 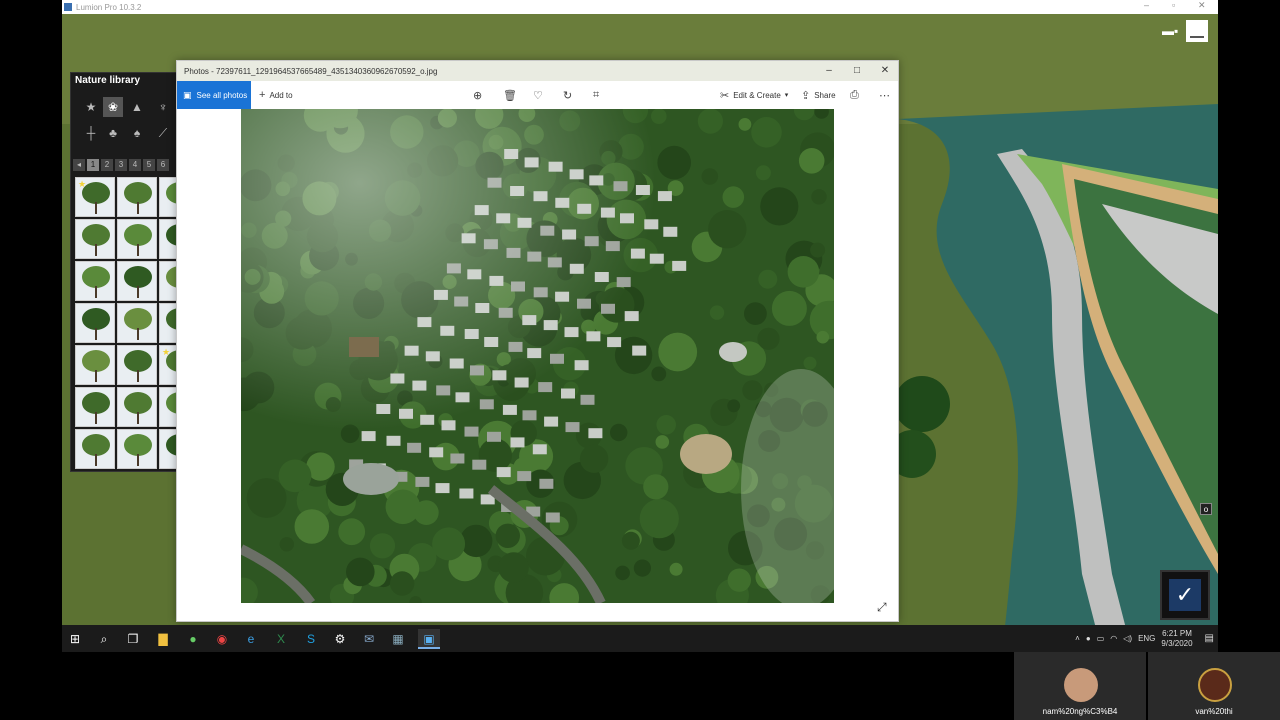 What do you see at coordinates (538, 95) in the screenshot?
I see `favorite-button: ♡` at bounding box center [538, 95].